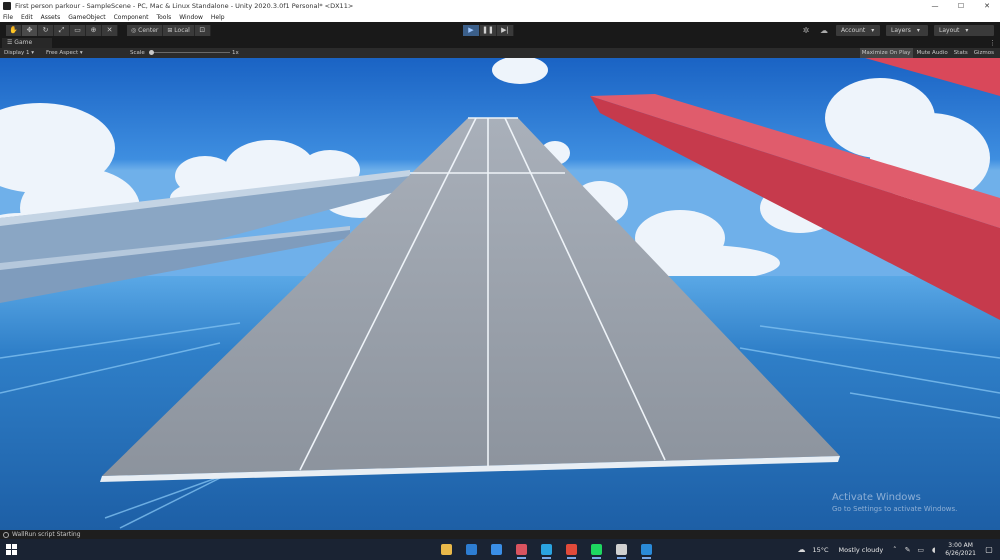 This screenshot has height=560, width=1000. Describe the element at coordinates (7, 6) in the screenshot. I see `unity-logo-icon` at that location.